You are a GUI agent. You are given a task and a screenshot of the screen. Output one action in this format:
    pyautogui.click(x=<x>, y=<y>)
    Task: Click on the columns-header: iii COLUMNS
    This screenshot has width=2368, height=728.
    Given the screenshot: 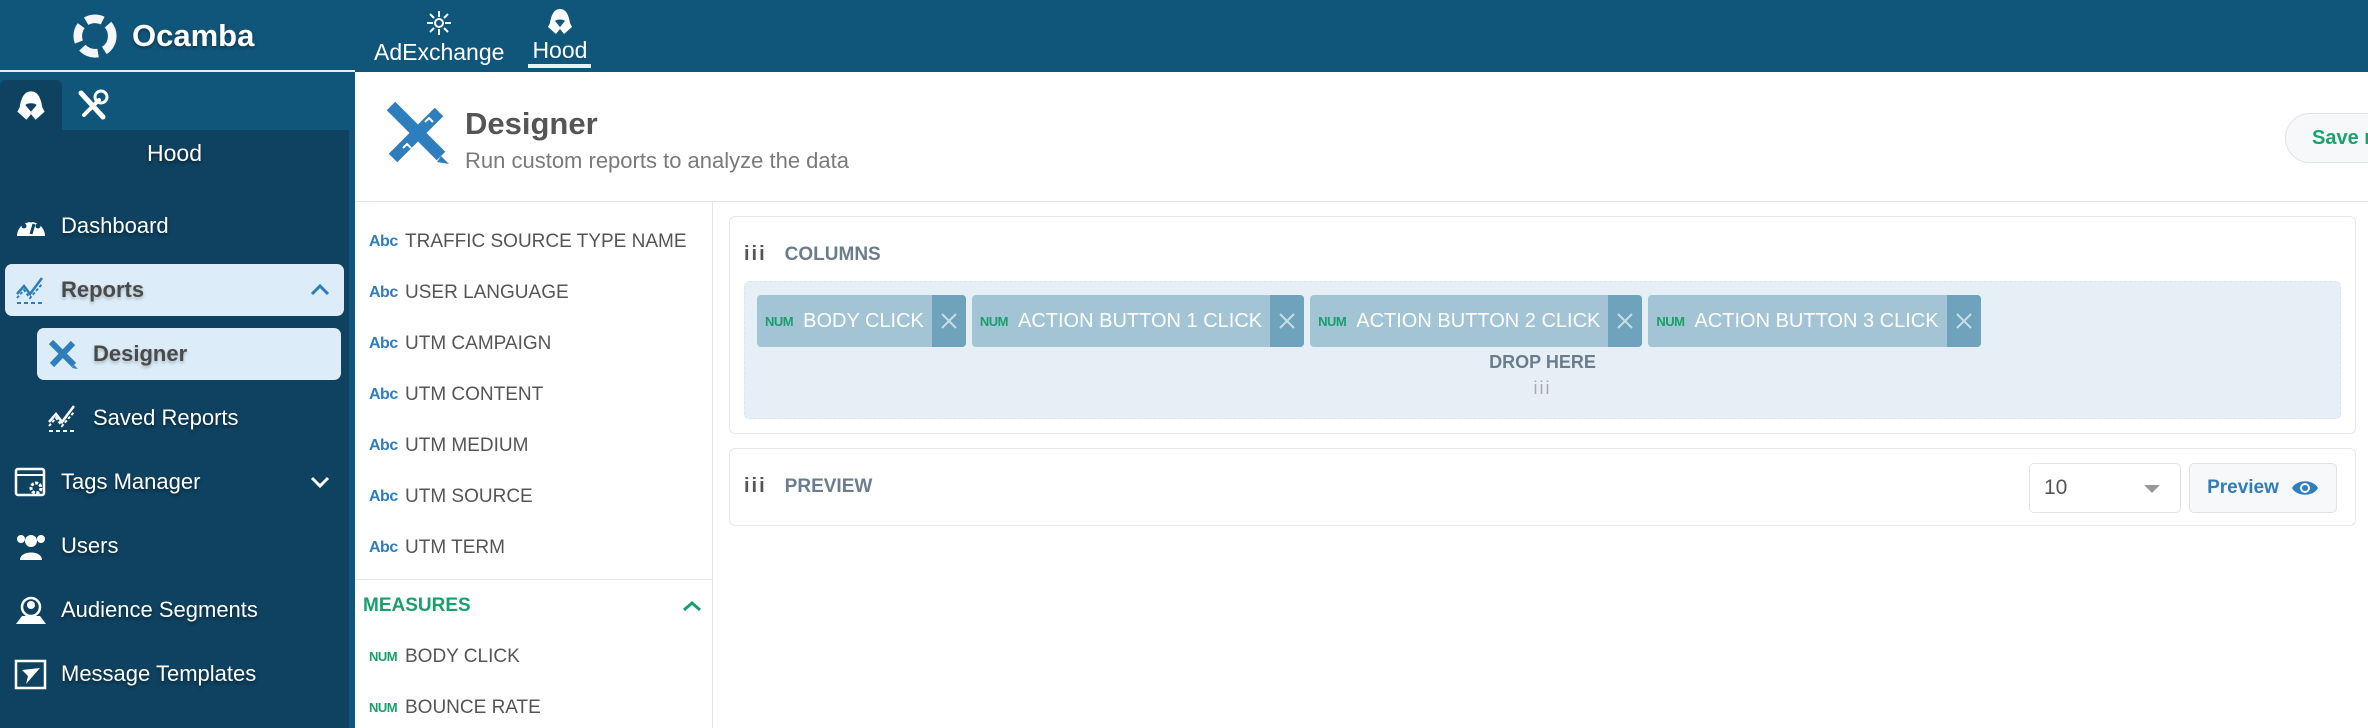 What is the action you would take?
    pyautogui.click(x=812, y=254)
    